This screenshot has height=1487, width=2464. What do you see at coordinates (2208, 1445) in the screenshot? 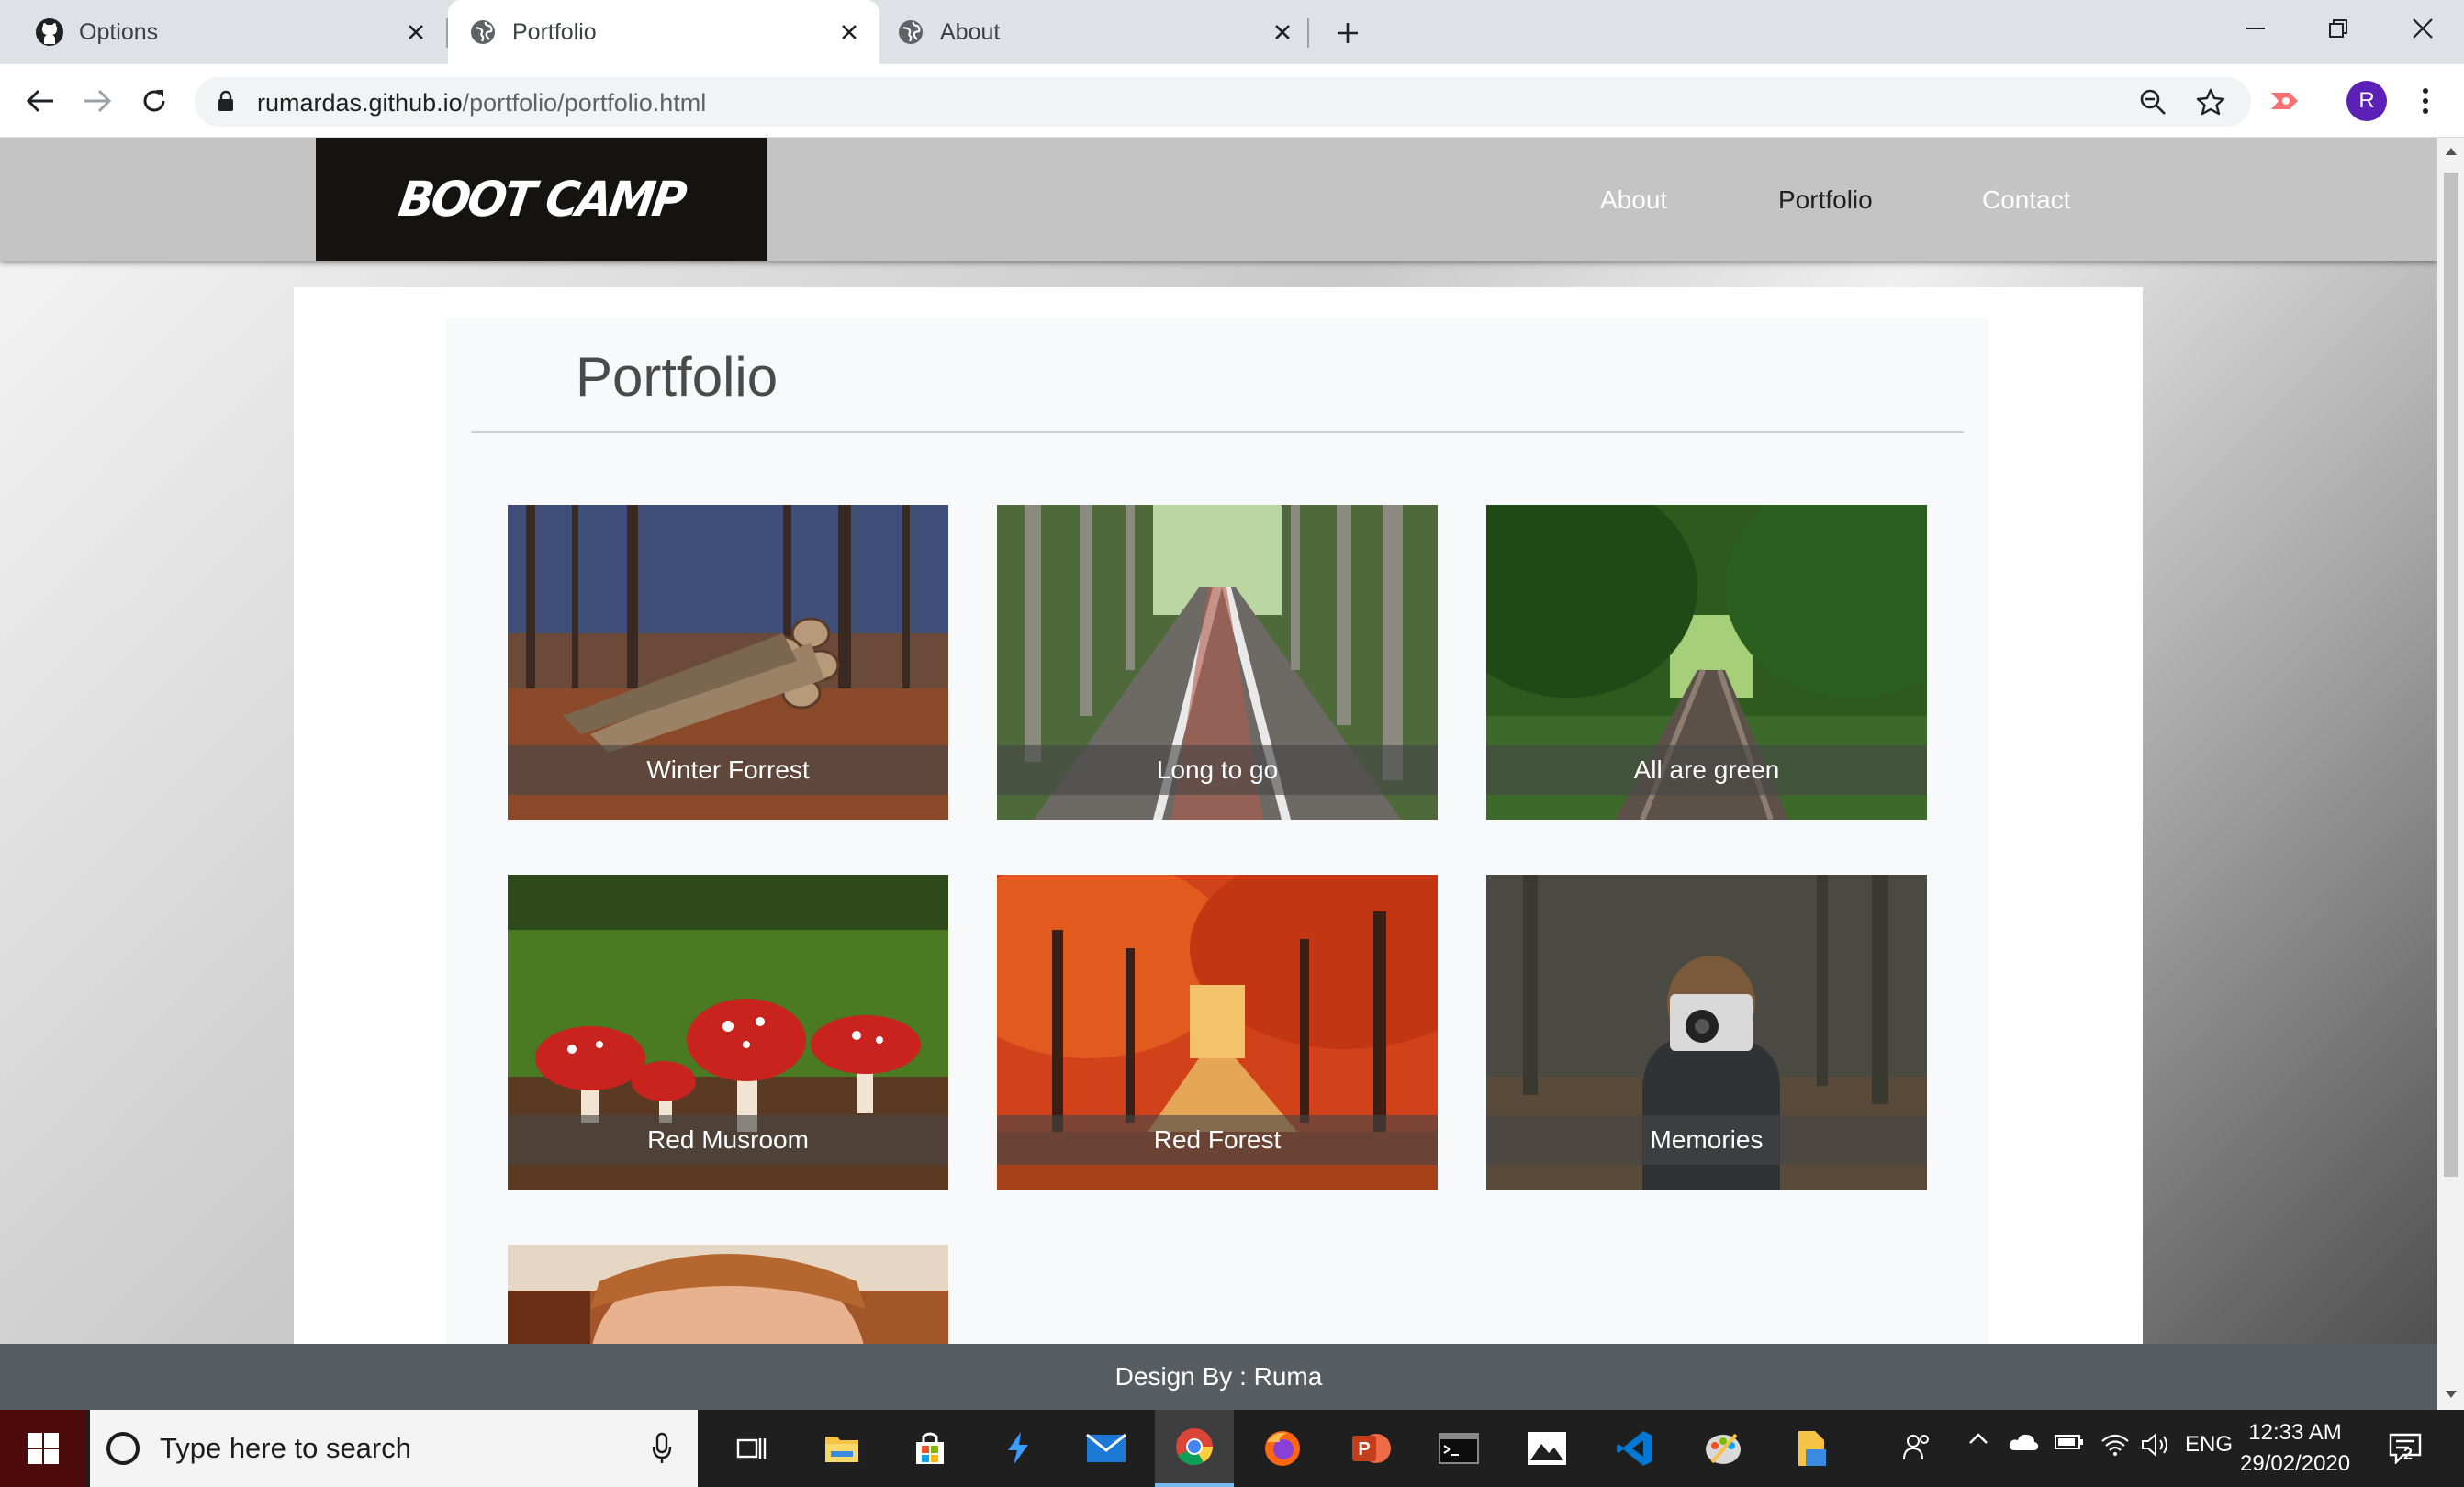
I see `input-language: ENG` at bounding box center [2208, 1445].